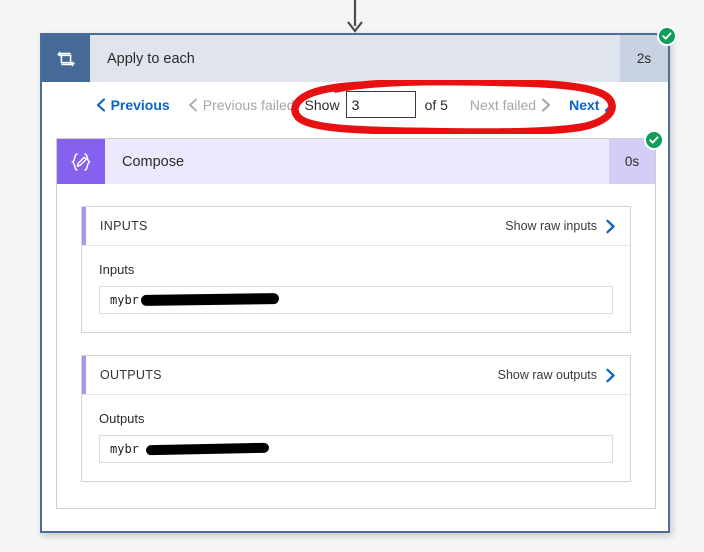  I want to click on inputs-value-text: mybr, so click(124, 300).